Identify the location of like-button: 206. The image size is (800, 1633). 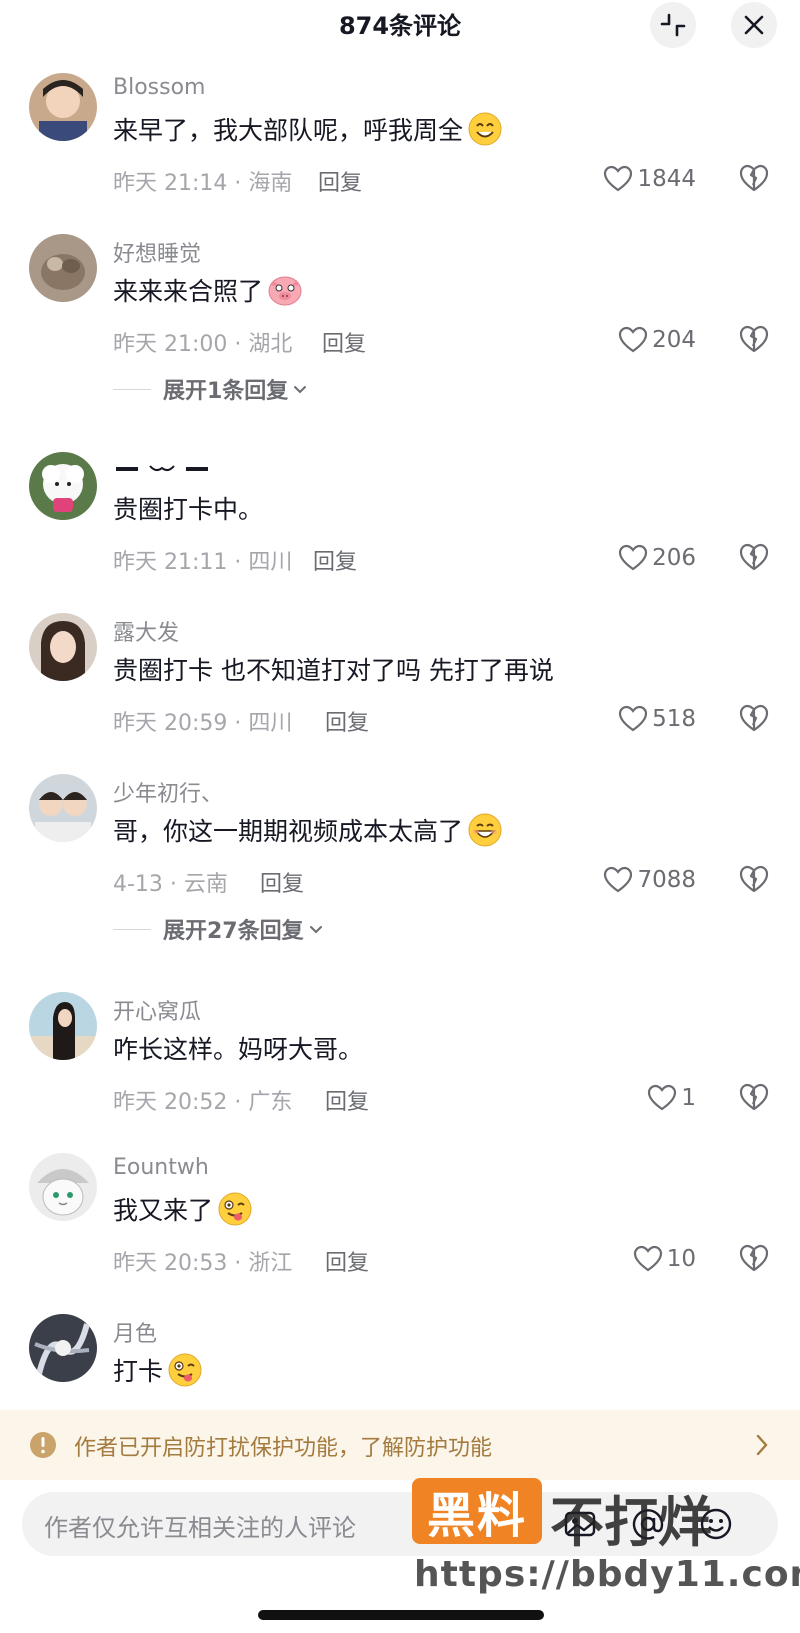
(657, 558).